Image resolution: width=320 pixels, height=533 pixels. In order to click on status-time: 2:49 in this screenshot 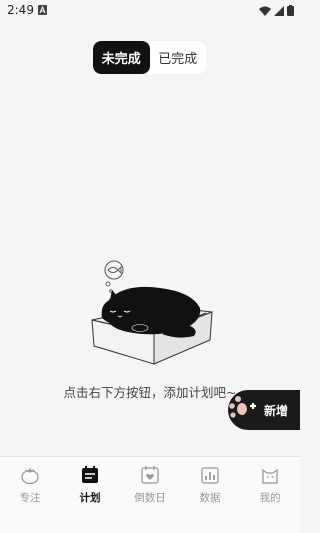, I will do `click(20, 10)`.